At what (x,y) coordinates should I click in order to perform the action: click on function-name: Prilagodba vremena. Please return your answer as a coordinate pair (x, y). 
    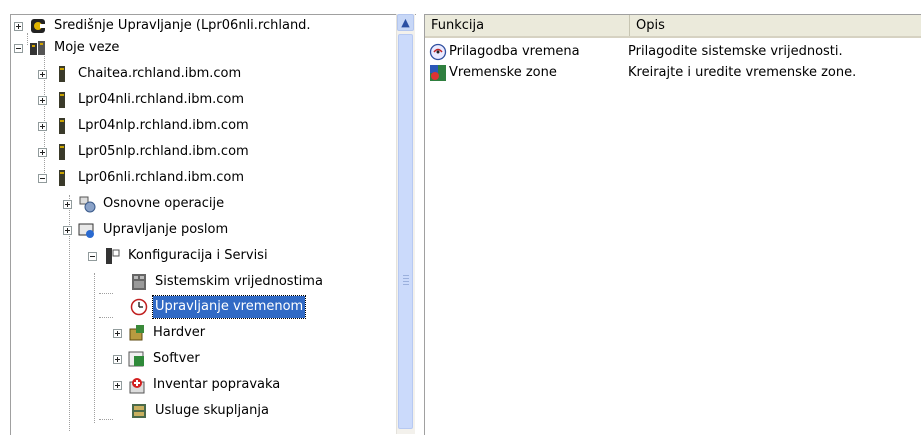
    Looking at the image, I should click on (514, 51).